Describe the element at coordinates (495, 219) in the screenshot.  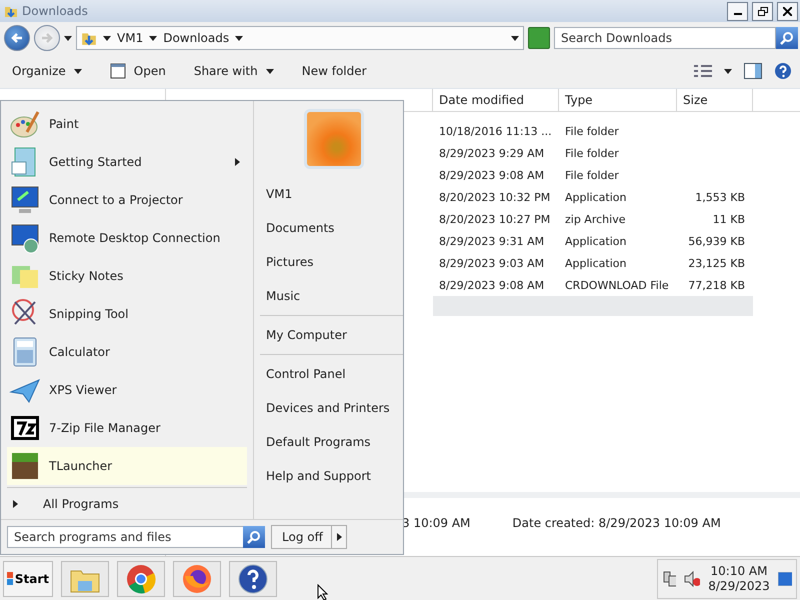
I see `date-cell-text: 8/20/2023 10:27 PM` at that location.